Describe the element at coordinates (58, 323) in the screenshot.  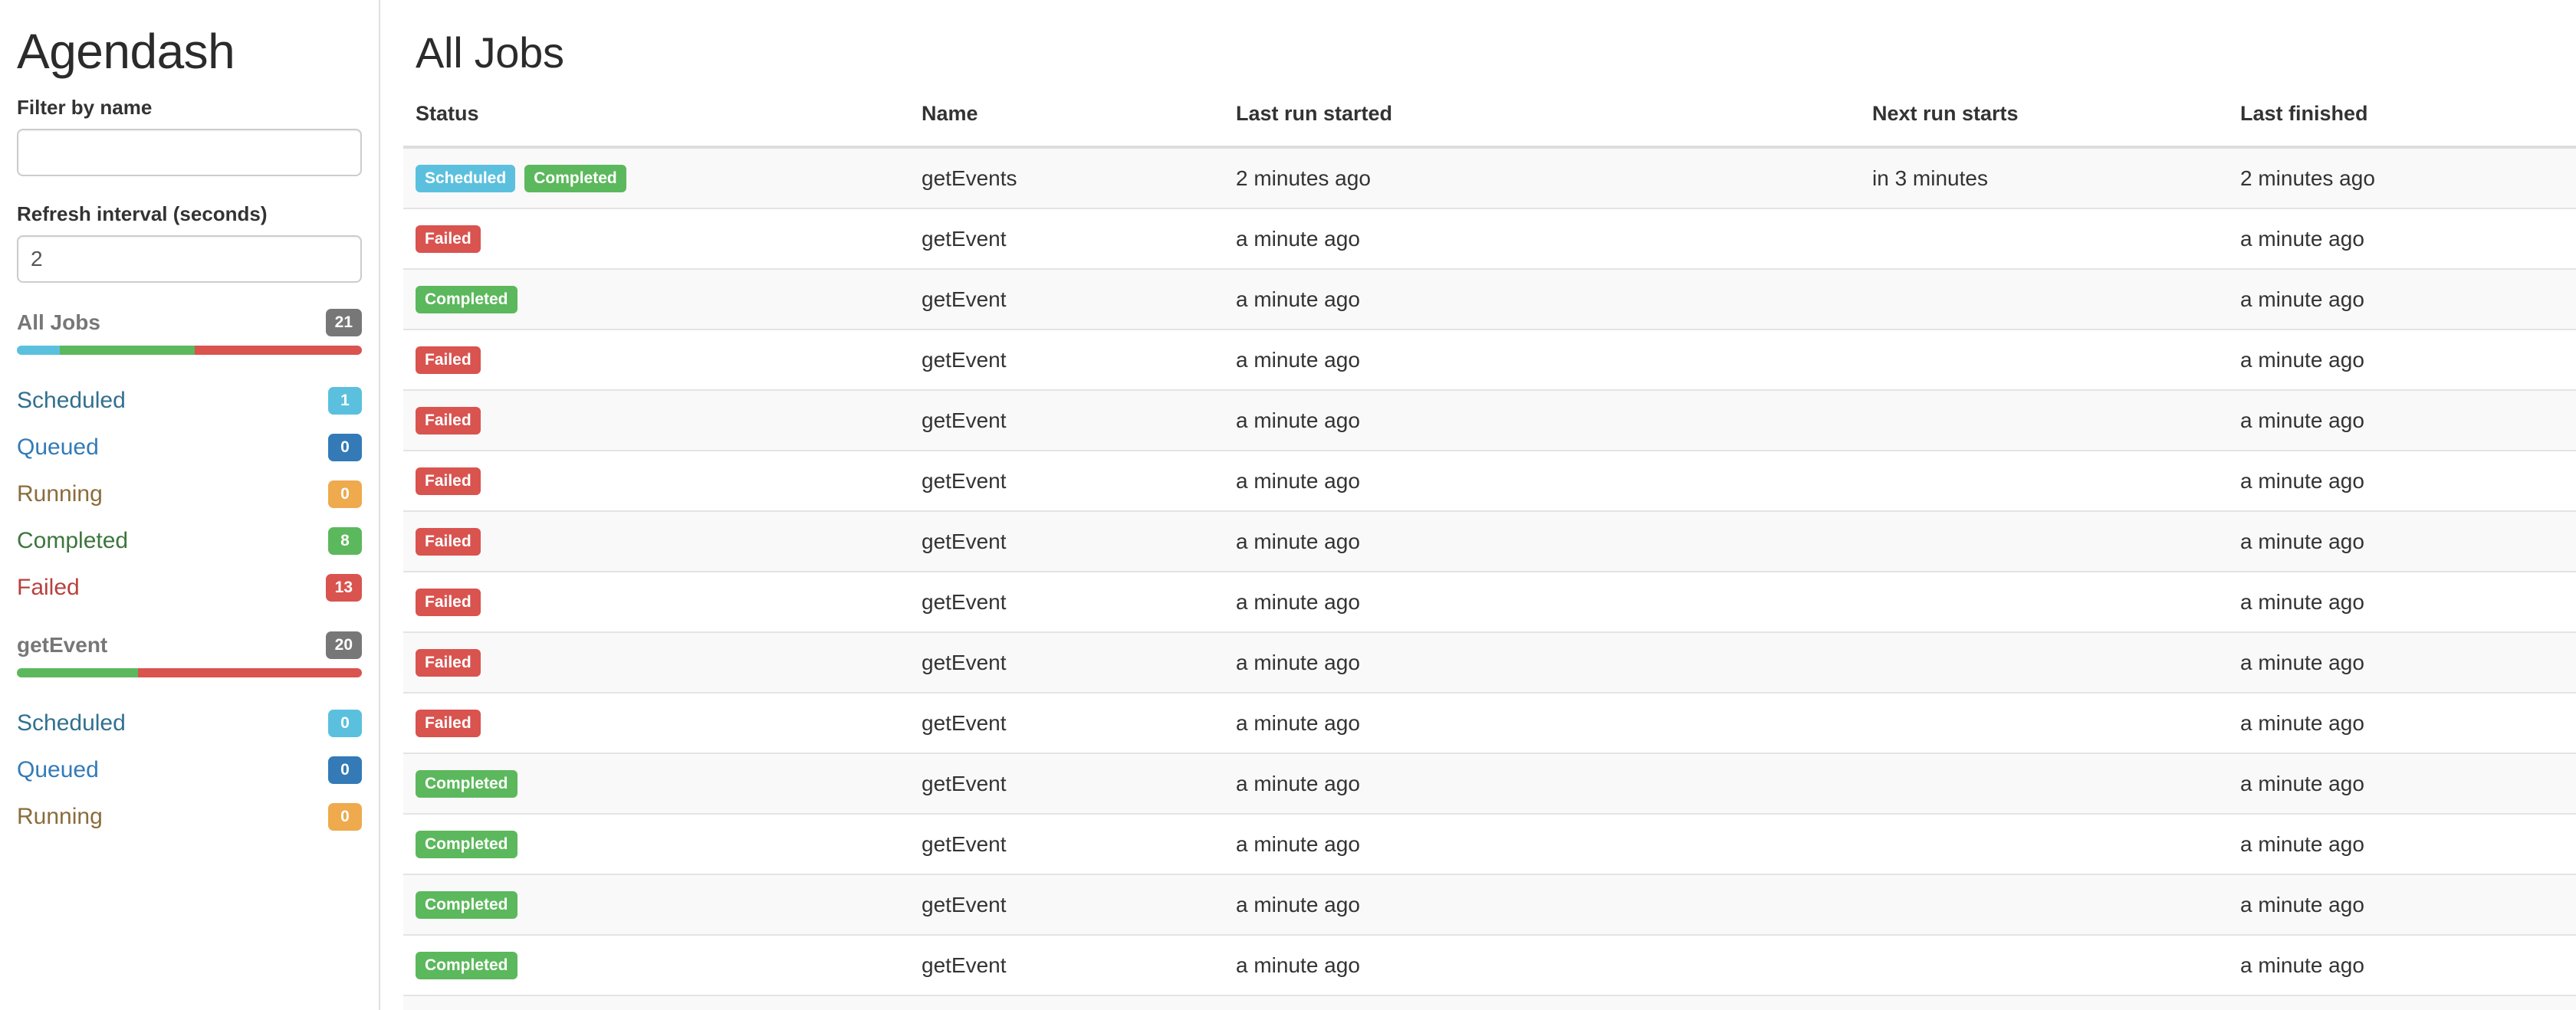
I see `sidebar-group-title: All Jobs` at that location.